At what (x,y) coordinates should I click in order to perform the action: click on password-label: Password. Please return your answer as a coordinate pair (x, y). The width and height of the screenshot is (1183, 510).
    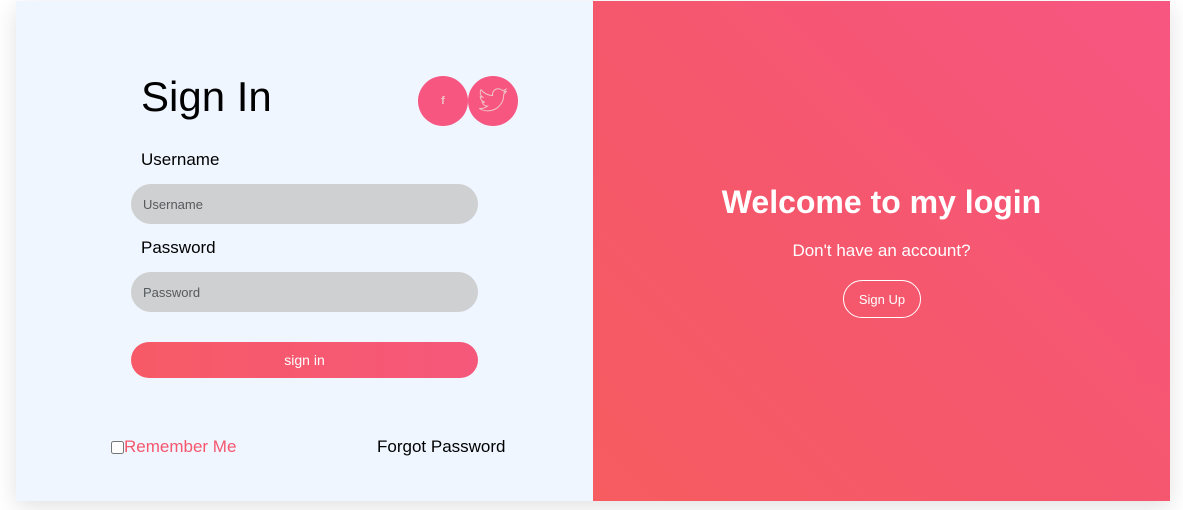
    Looking at the image, I should click on (178, 247).